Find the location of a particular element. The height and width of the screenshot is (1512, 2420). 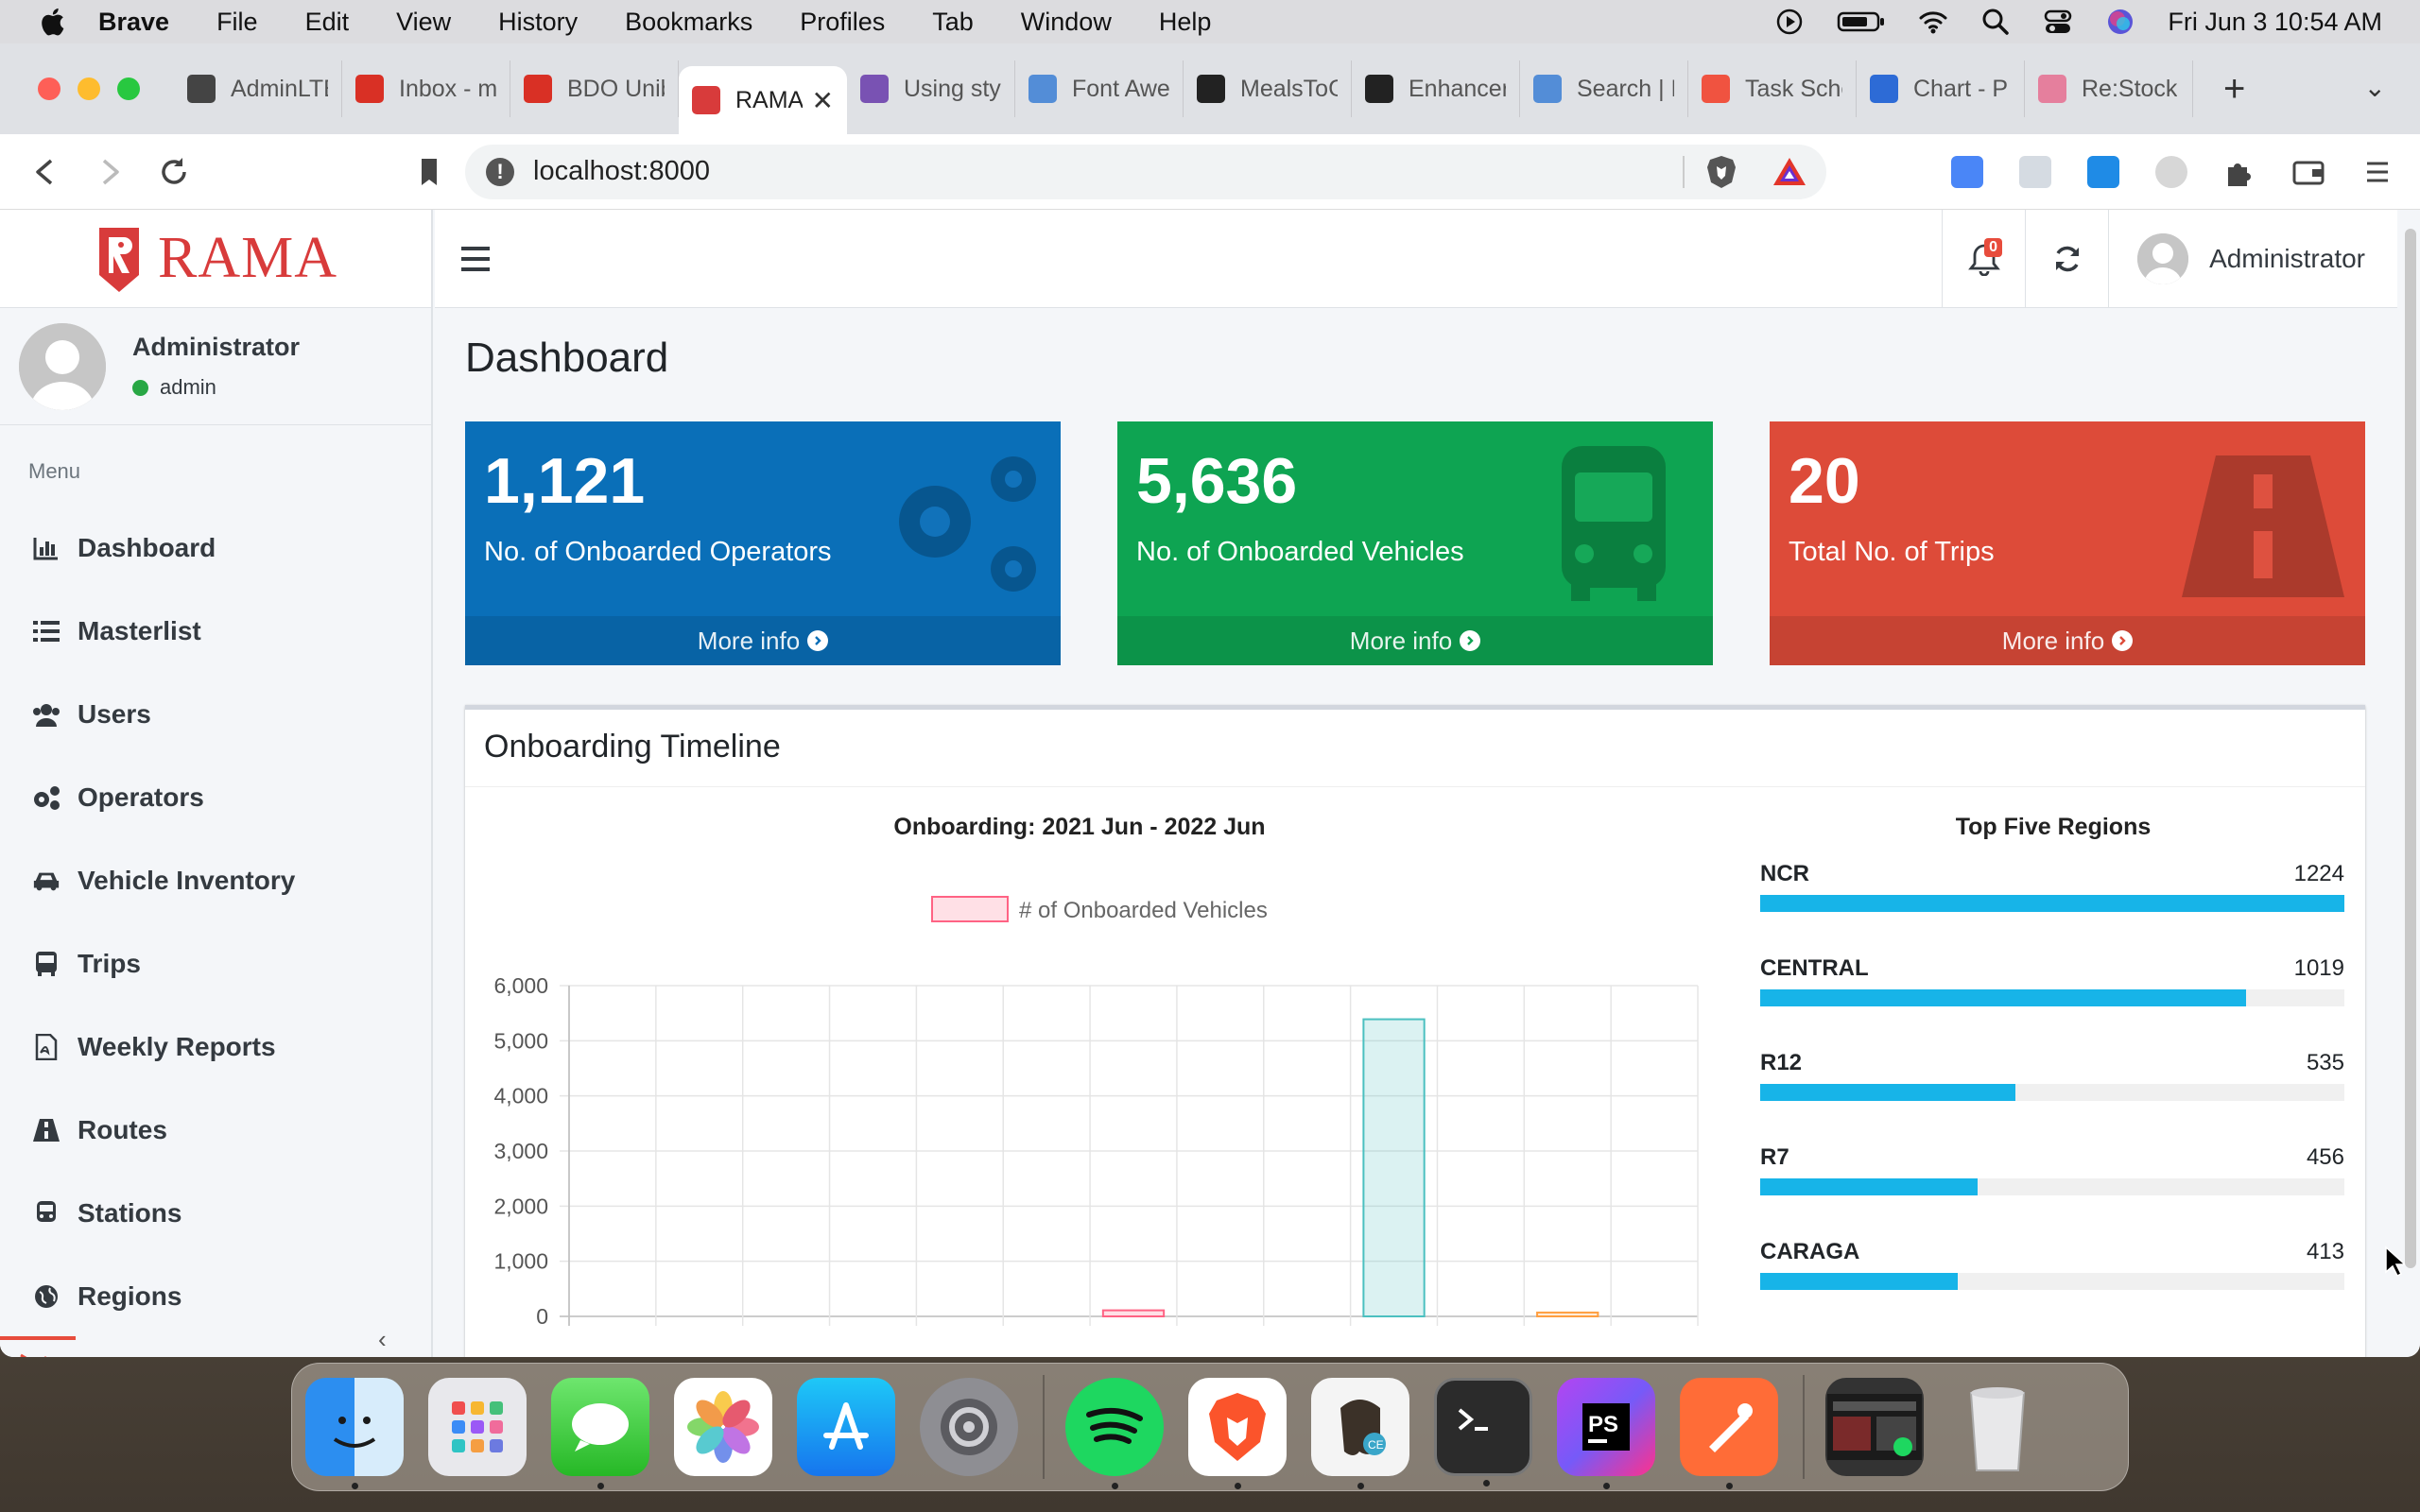

dock-photos is located at coordinates (723, 1427).